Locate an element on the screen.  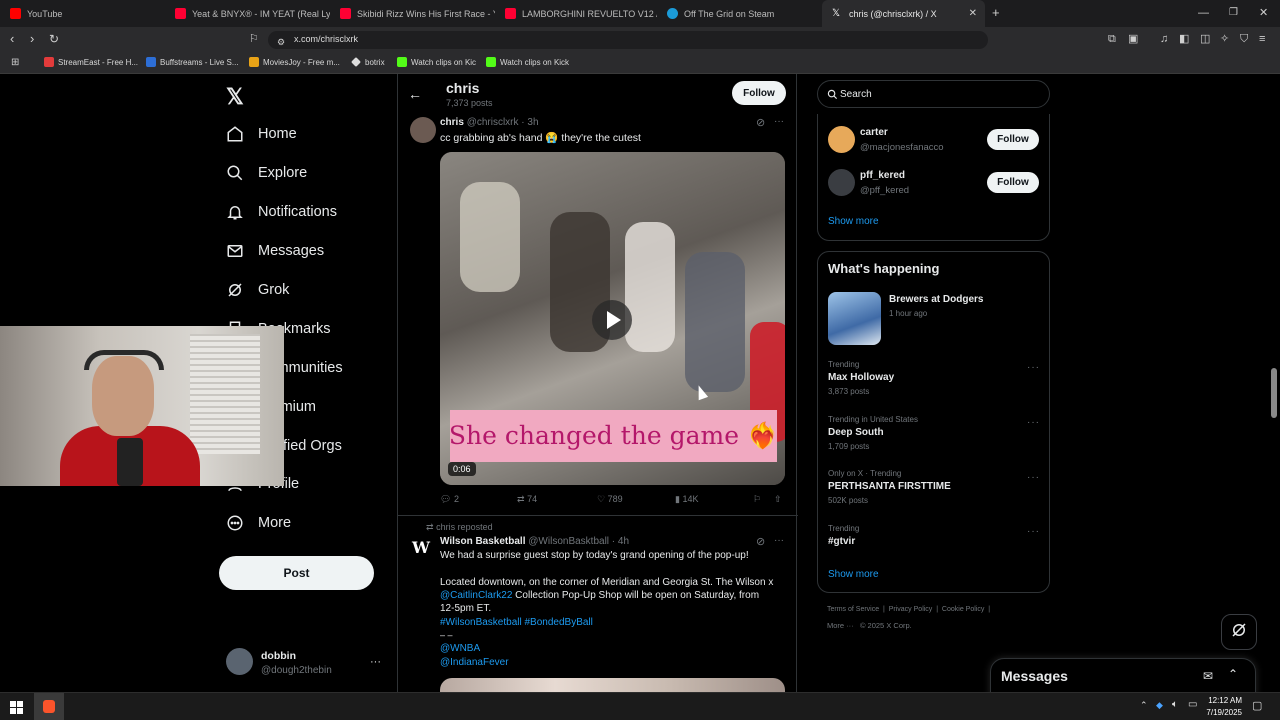
repost-button: ⇄ 74 is located at coordinates (527, 499).